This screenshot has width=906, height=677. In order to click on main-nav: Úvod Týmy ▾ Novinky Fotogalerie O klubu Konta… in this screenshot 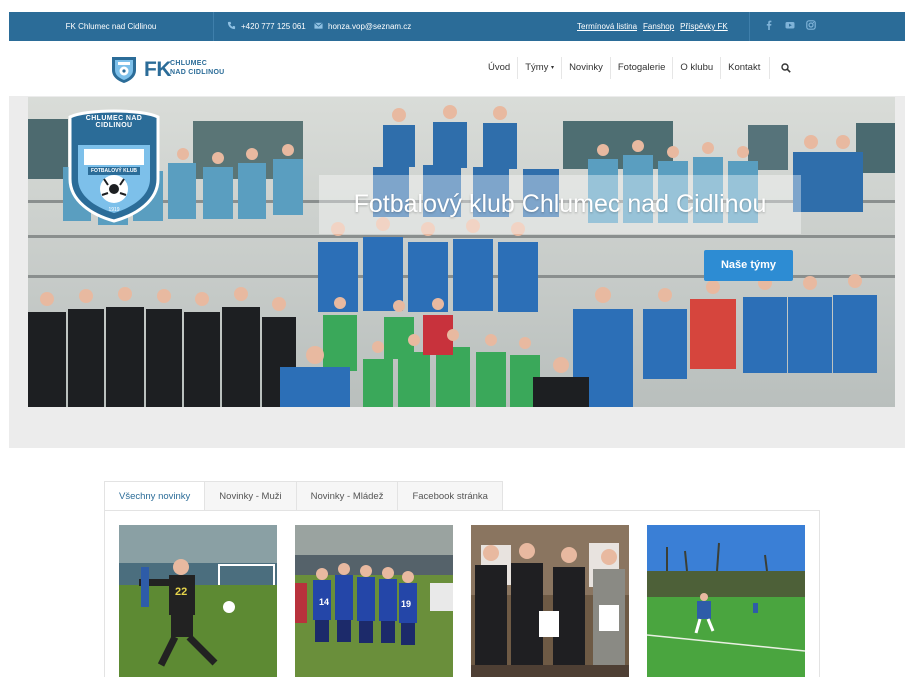, I will do `click(638, 68)`.